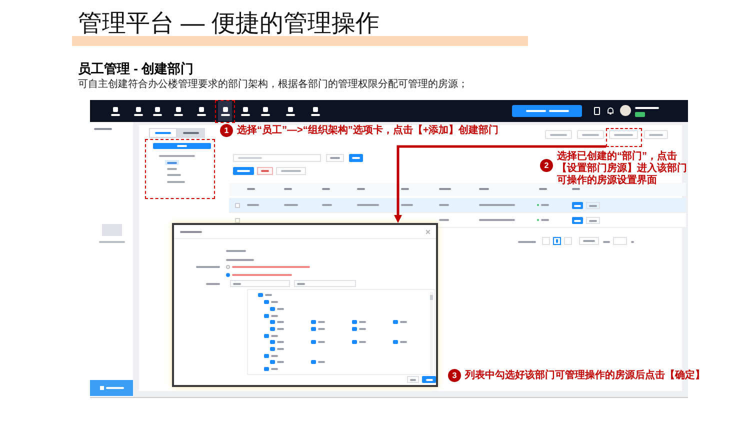 This screenshot has height=422, width=750. What do you see at coordinates (112, 230) in the screenshot?
I see `card-placeholder` at bounding box center [112, 230].